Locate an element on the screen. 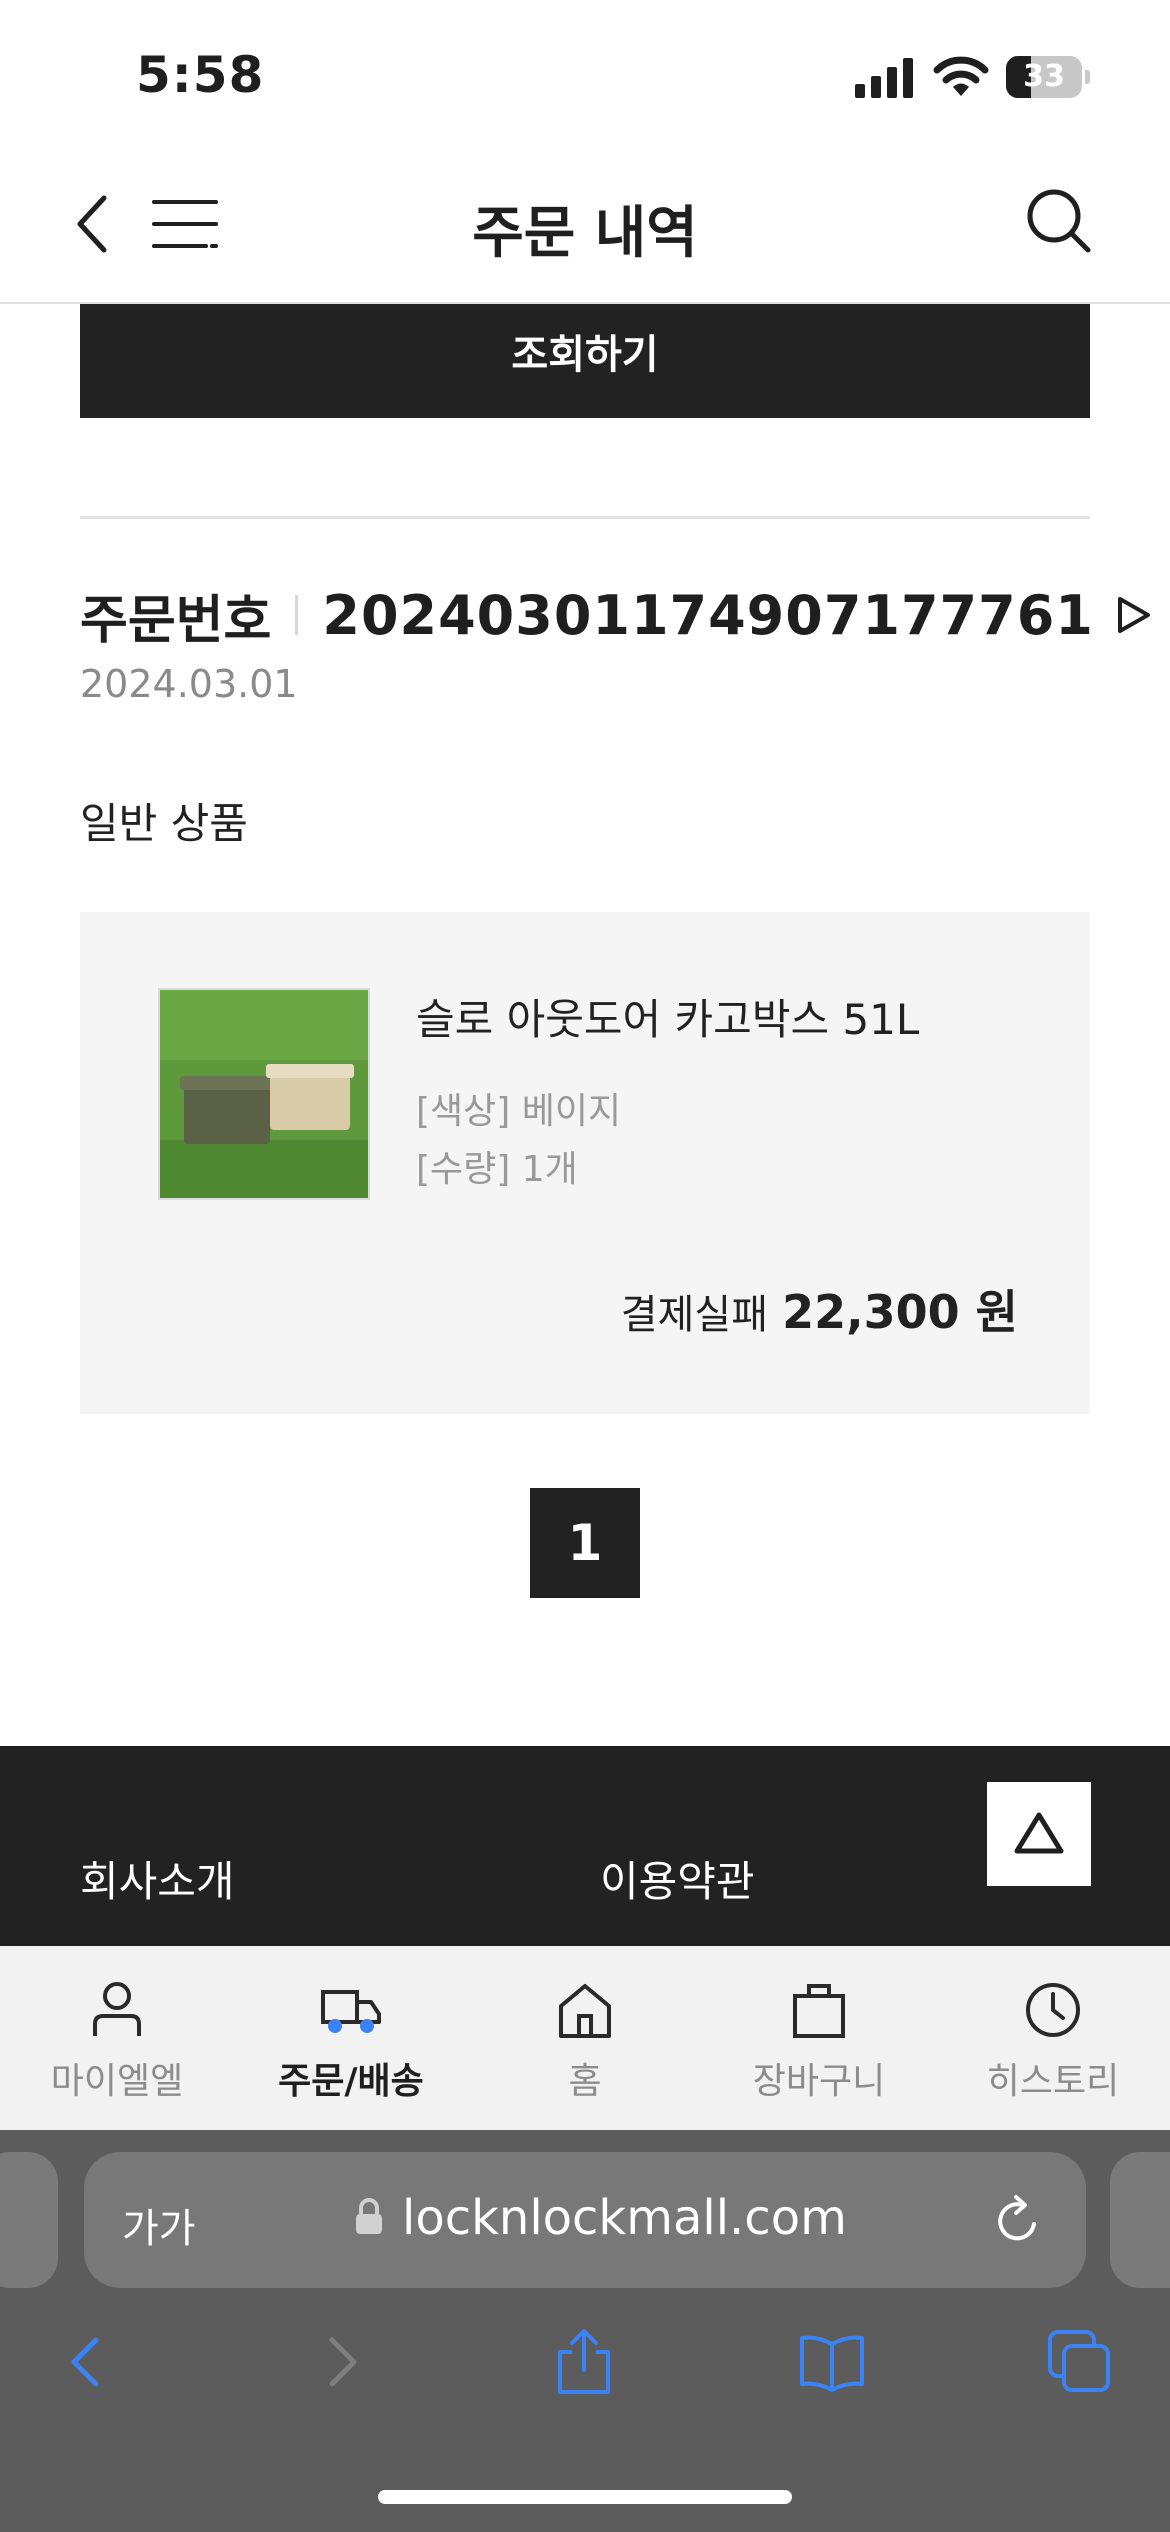 The width and height of the screenshot is (1170, 2532). tab-label: 히스토리 is located at coordinates (1053, 2081).